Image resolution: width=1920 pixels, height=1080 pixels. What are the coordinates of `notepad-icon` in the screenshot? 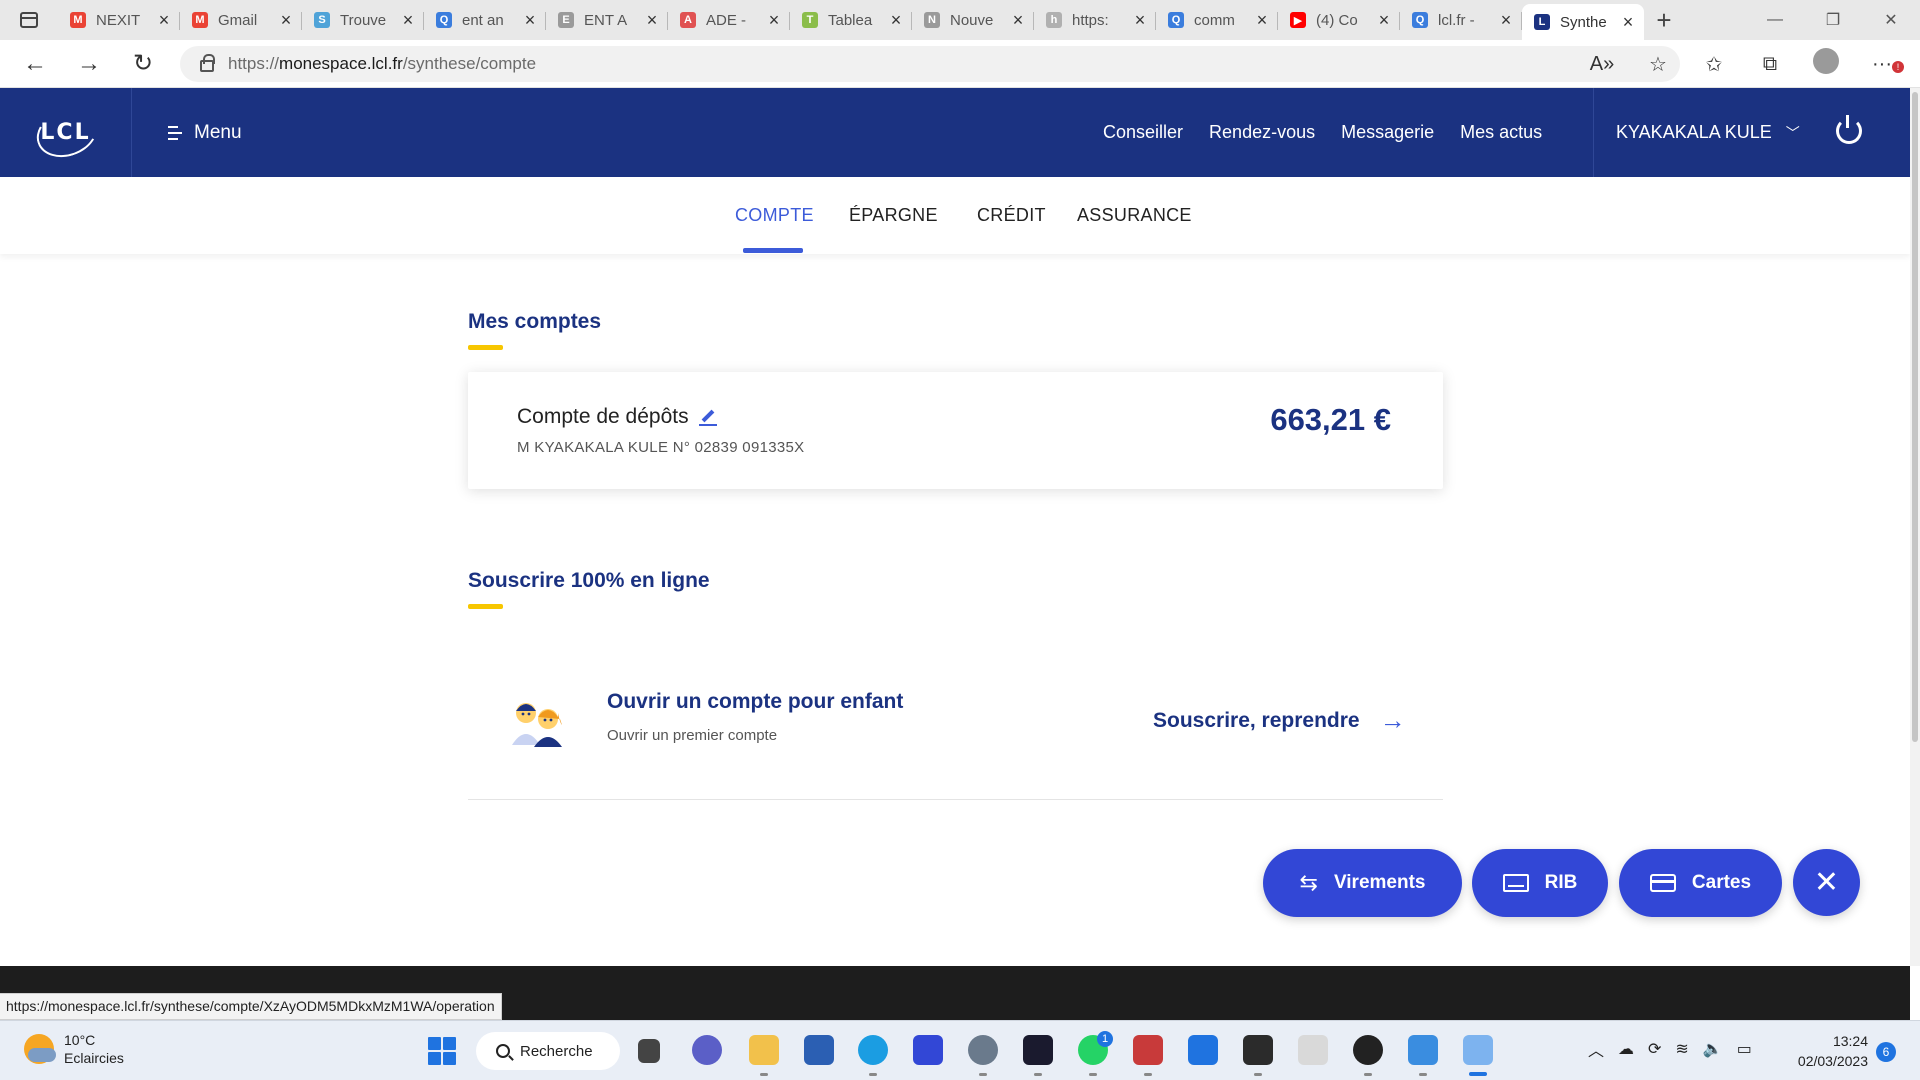 It's located at (1423, 1050).